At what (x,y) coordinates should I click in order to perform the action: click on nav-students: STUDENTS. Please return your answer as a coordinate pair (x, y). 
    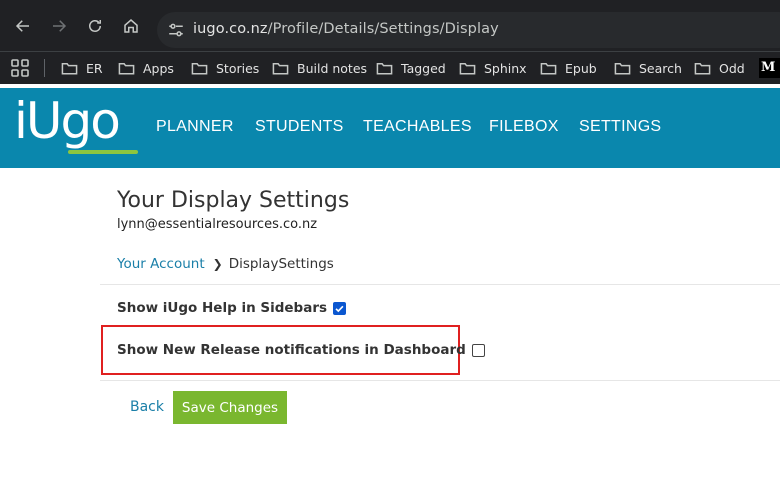
    Looking at the image, I should click on (299, 127).